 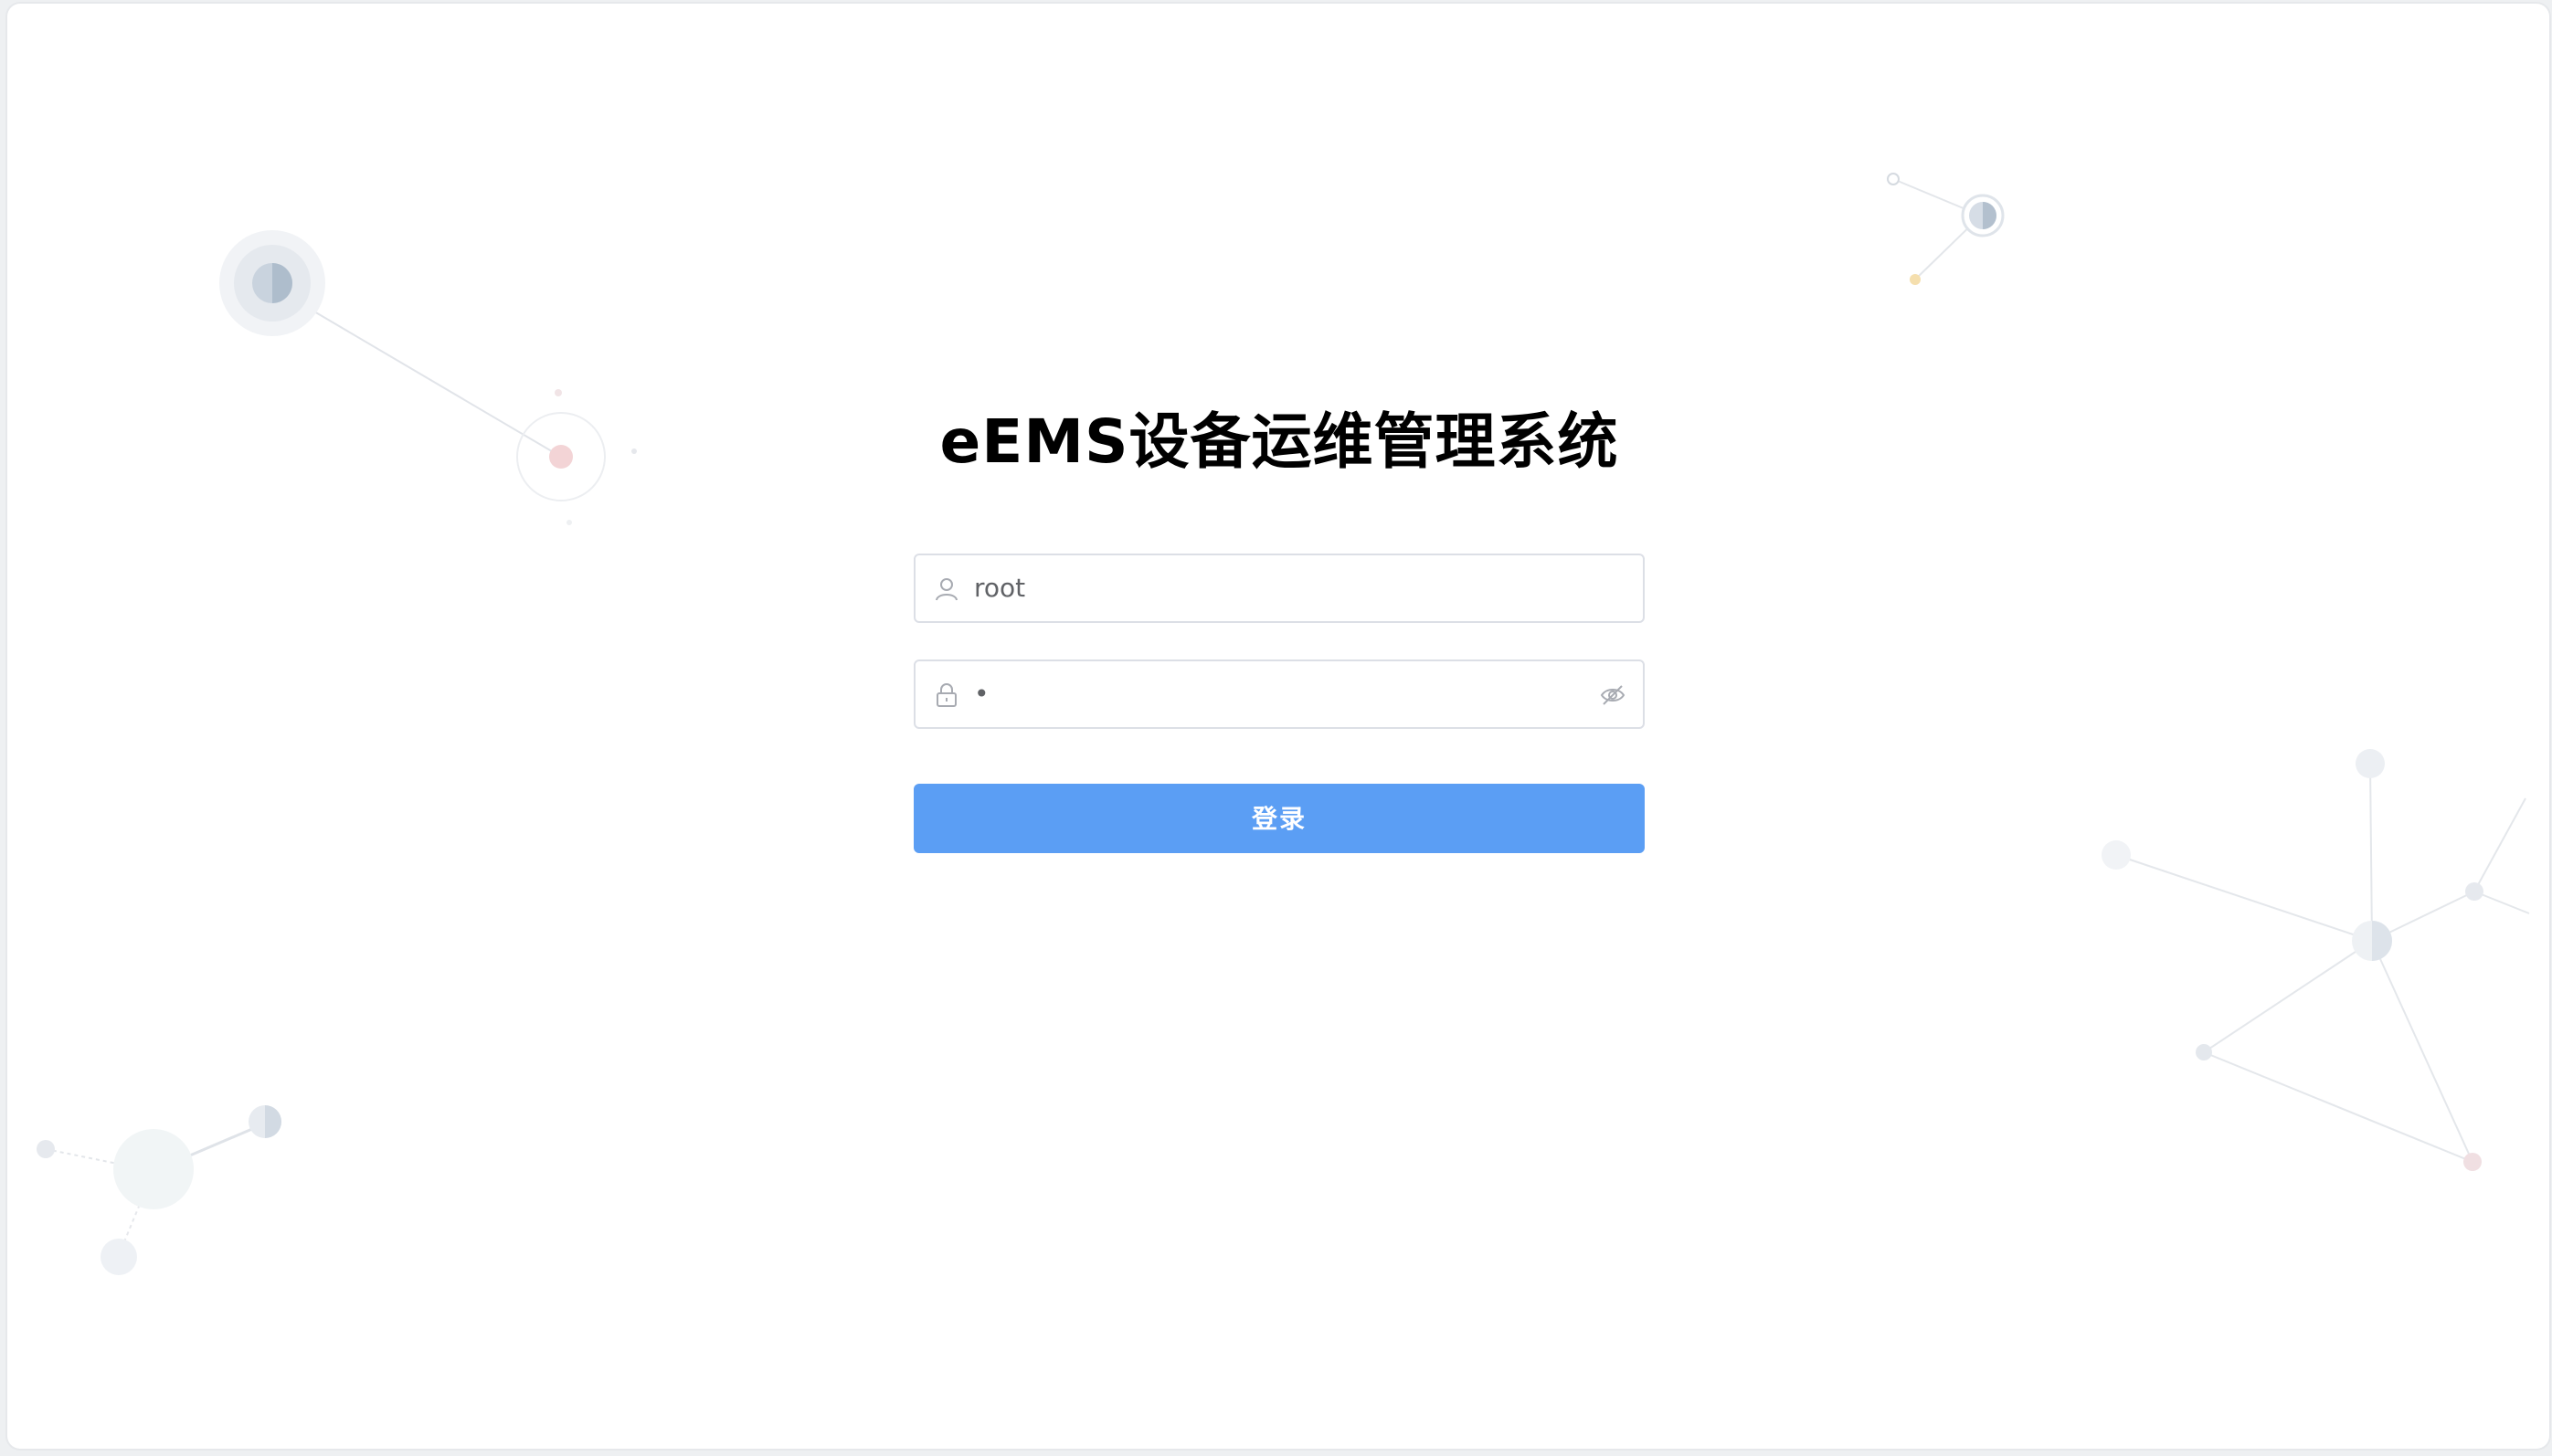 I want to click on user-icon, so click(x=947, y=589).